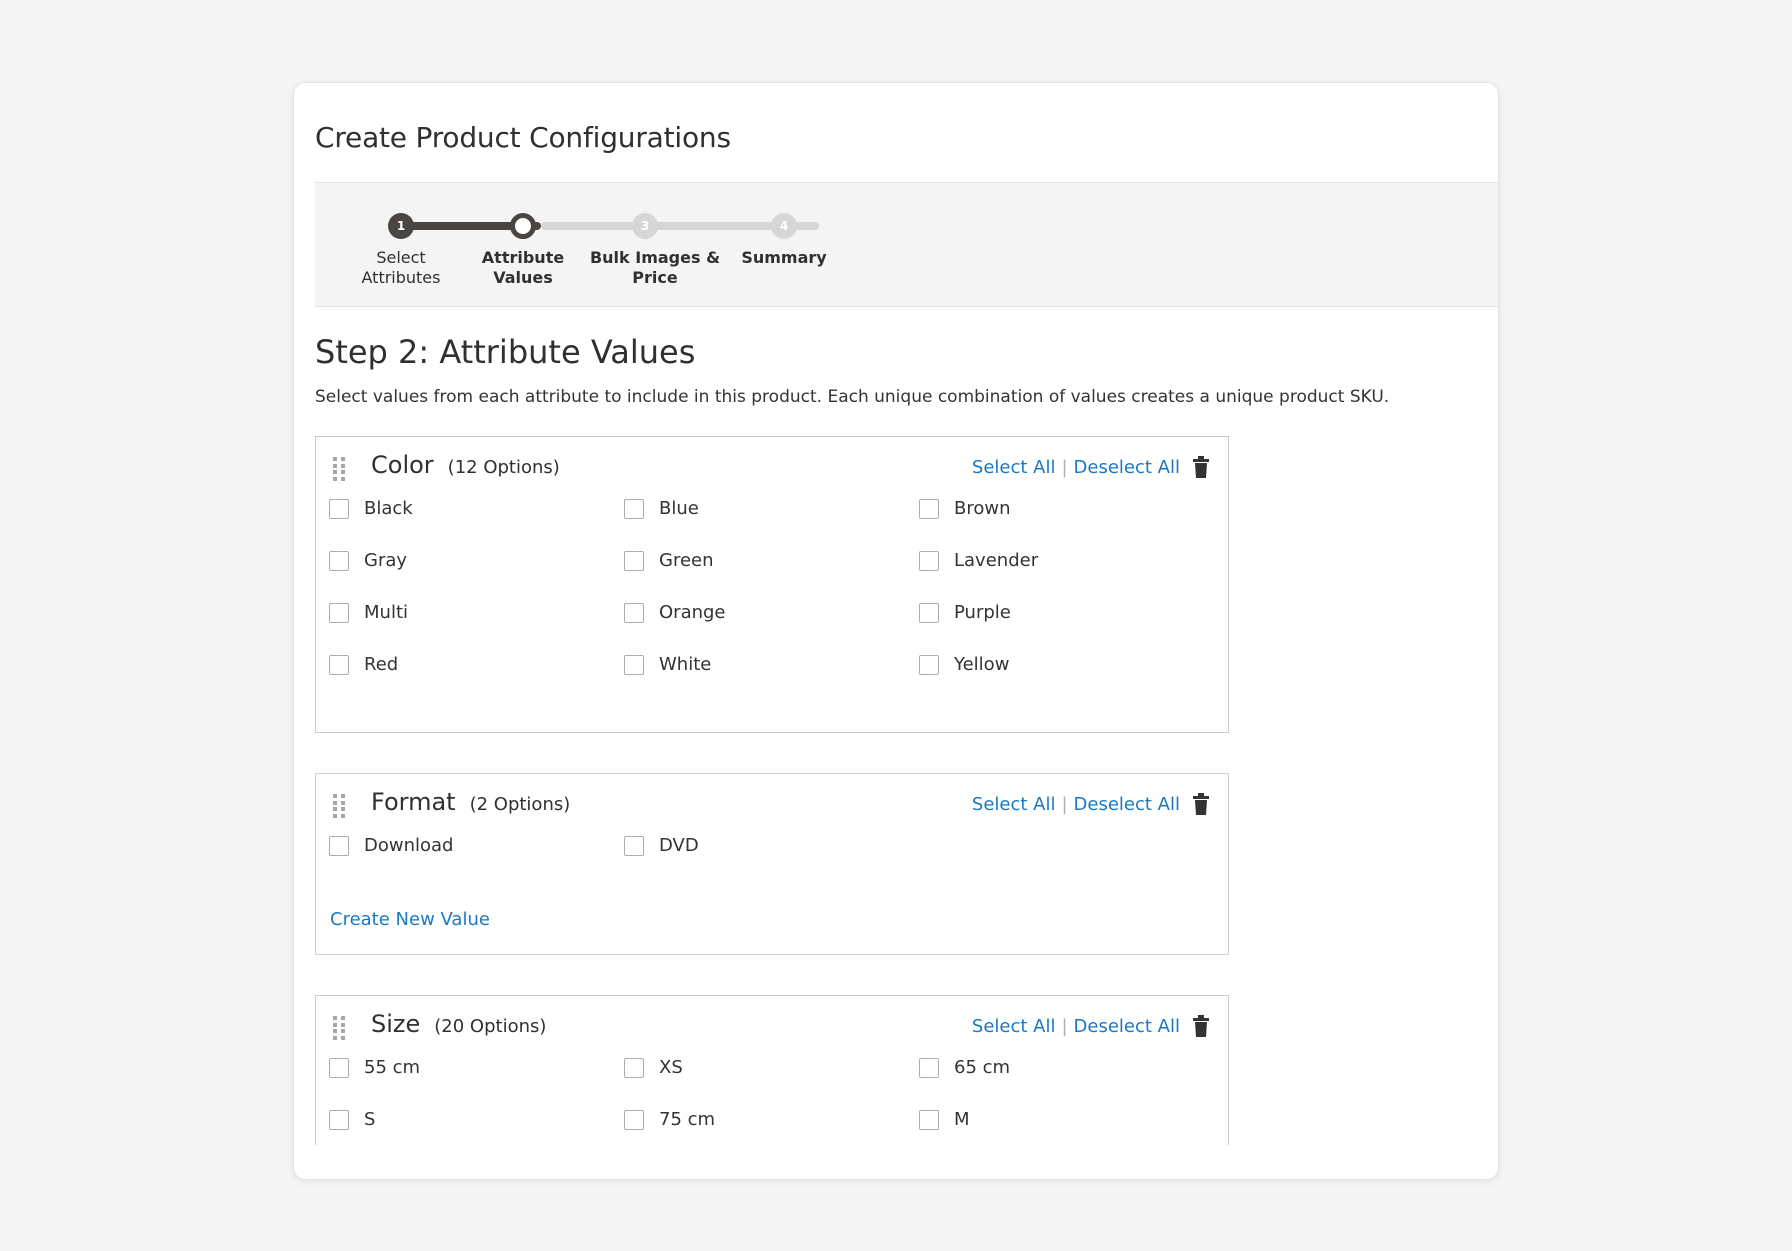 The height and width of the screenshot is (1251, 1792). What do you see at coordinates (523, 268) in the screenshot?
I see `step-2-label: Attribute Values` at bounding box center [523, 268].